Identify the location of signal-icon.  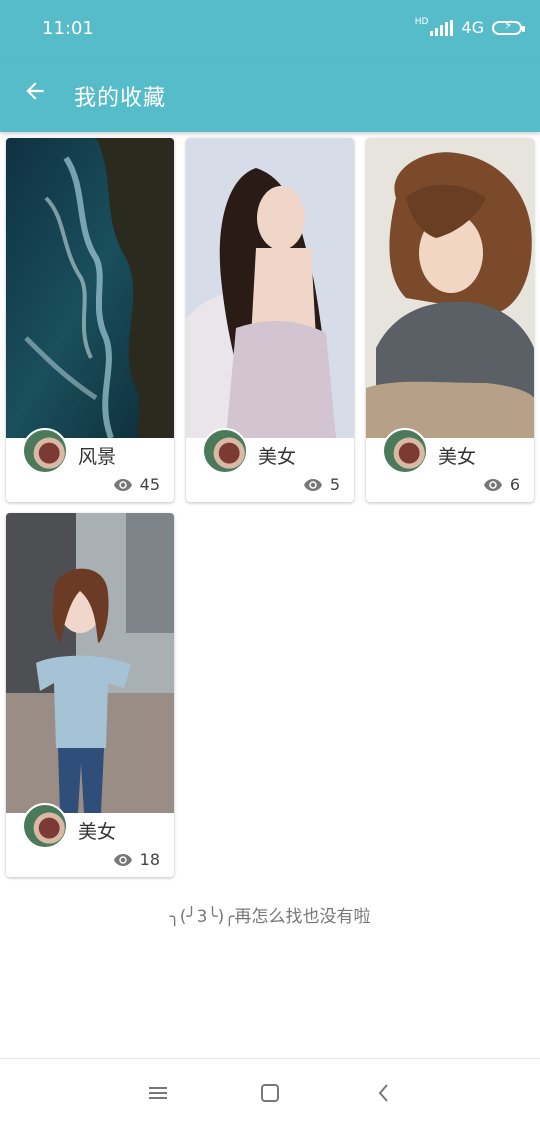
(442, 27).